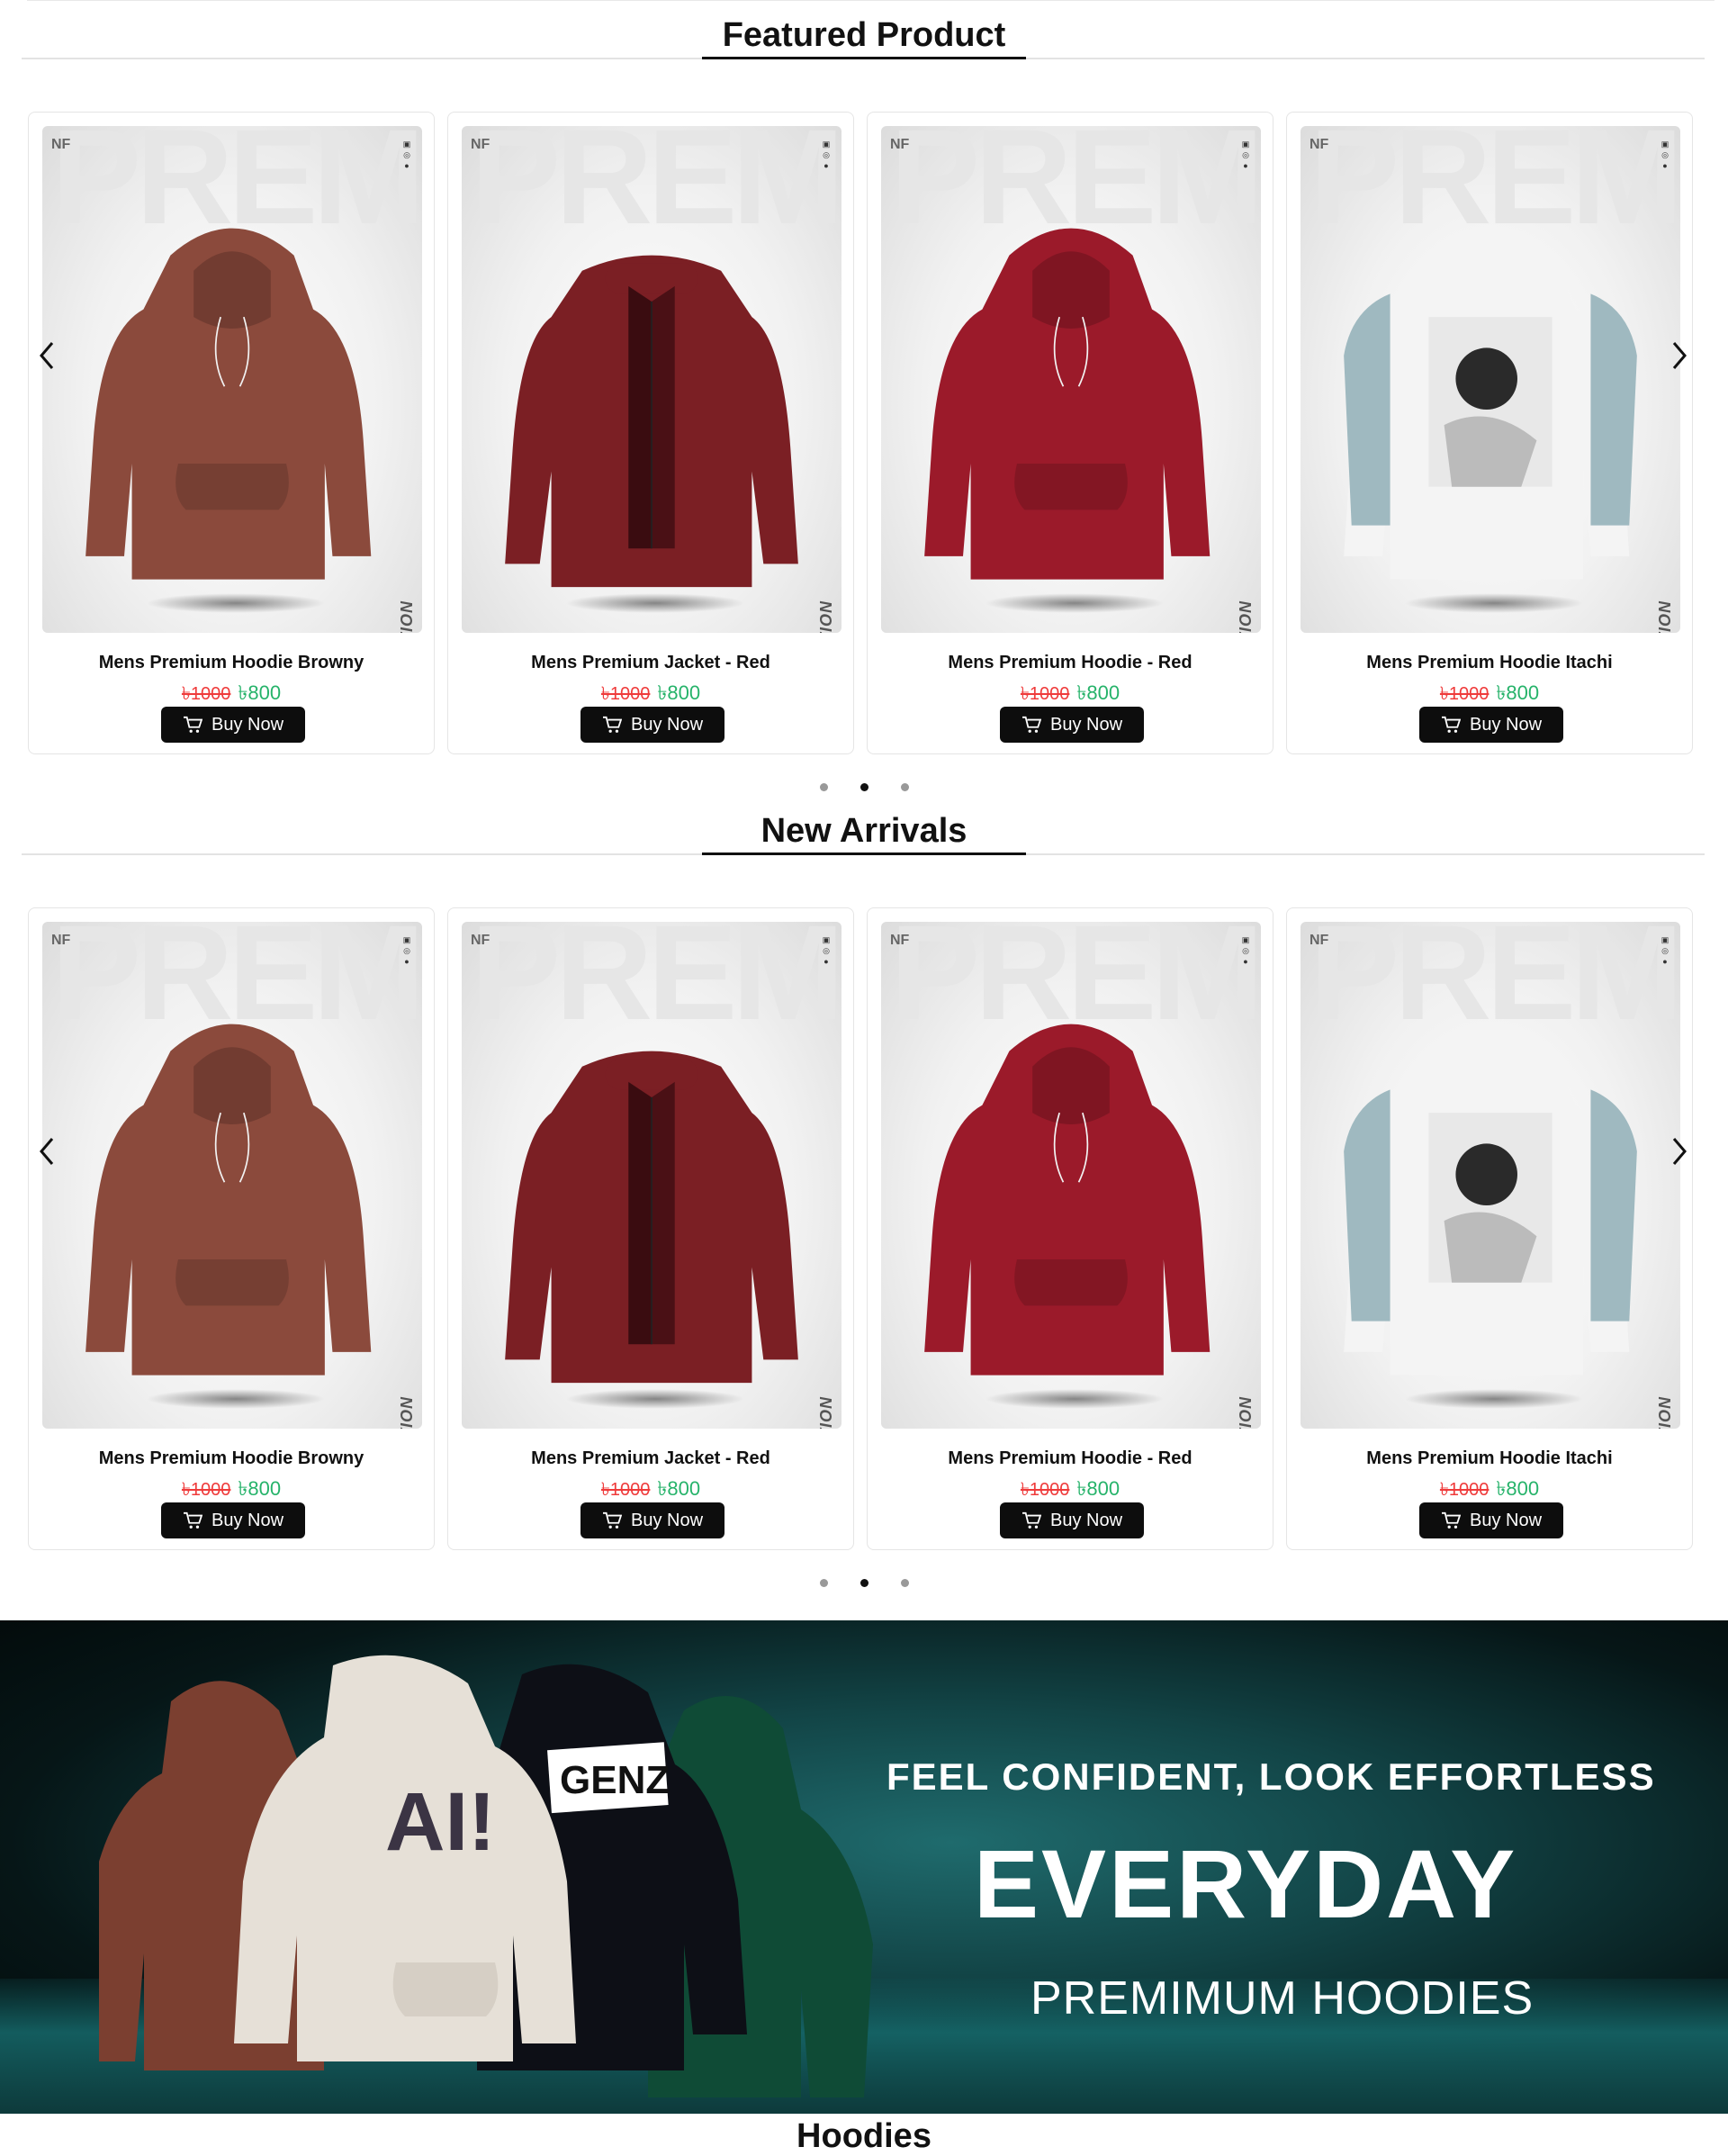 The width and height of the screenshot is (1728, 2156). I want to click on banner-tagline: FEEL CONFIDENT, LOOK EFFORTLESS, so click(1271, 1776).